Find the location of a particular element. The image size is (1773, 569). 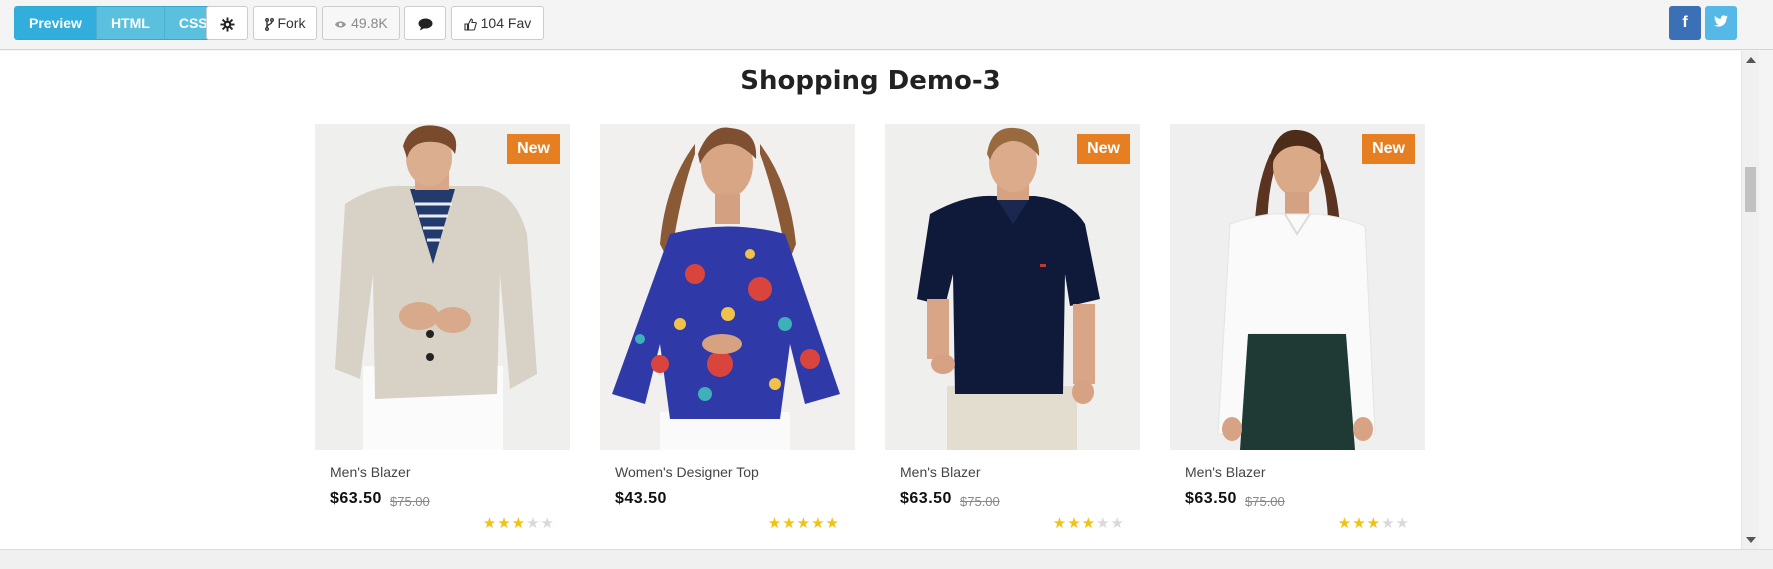

eye-icon is located at coordinates (342, 23).